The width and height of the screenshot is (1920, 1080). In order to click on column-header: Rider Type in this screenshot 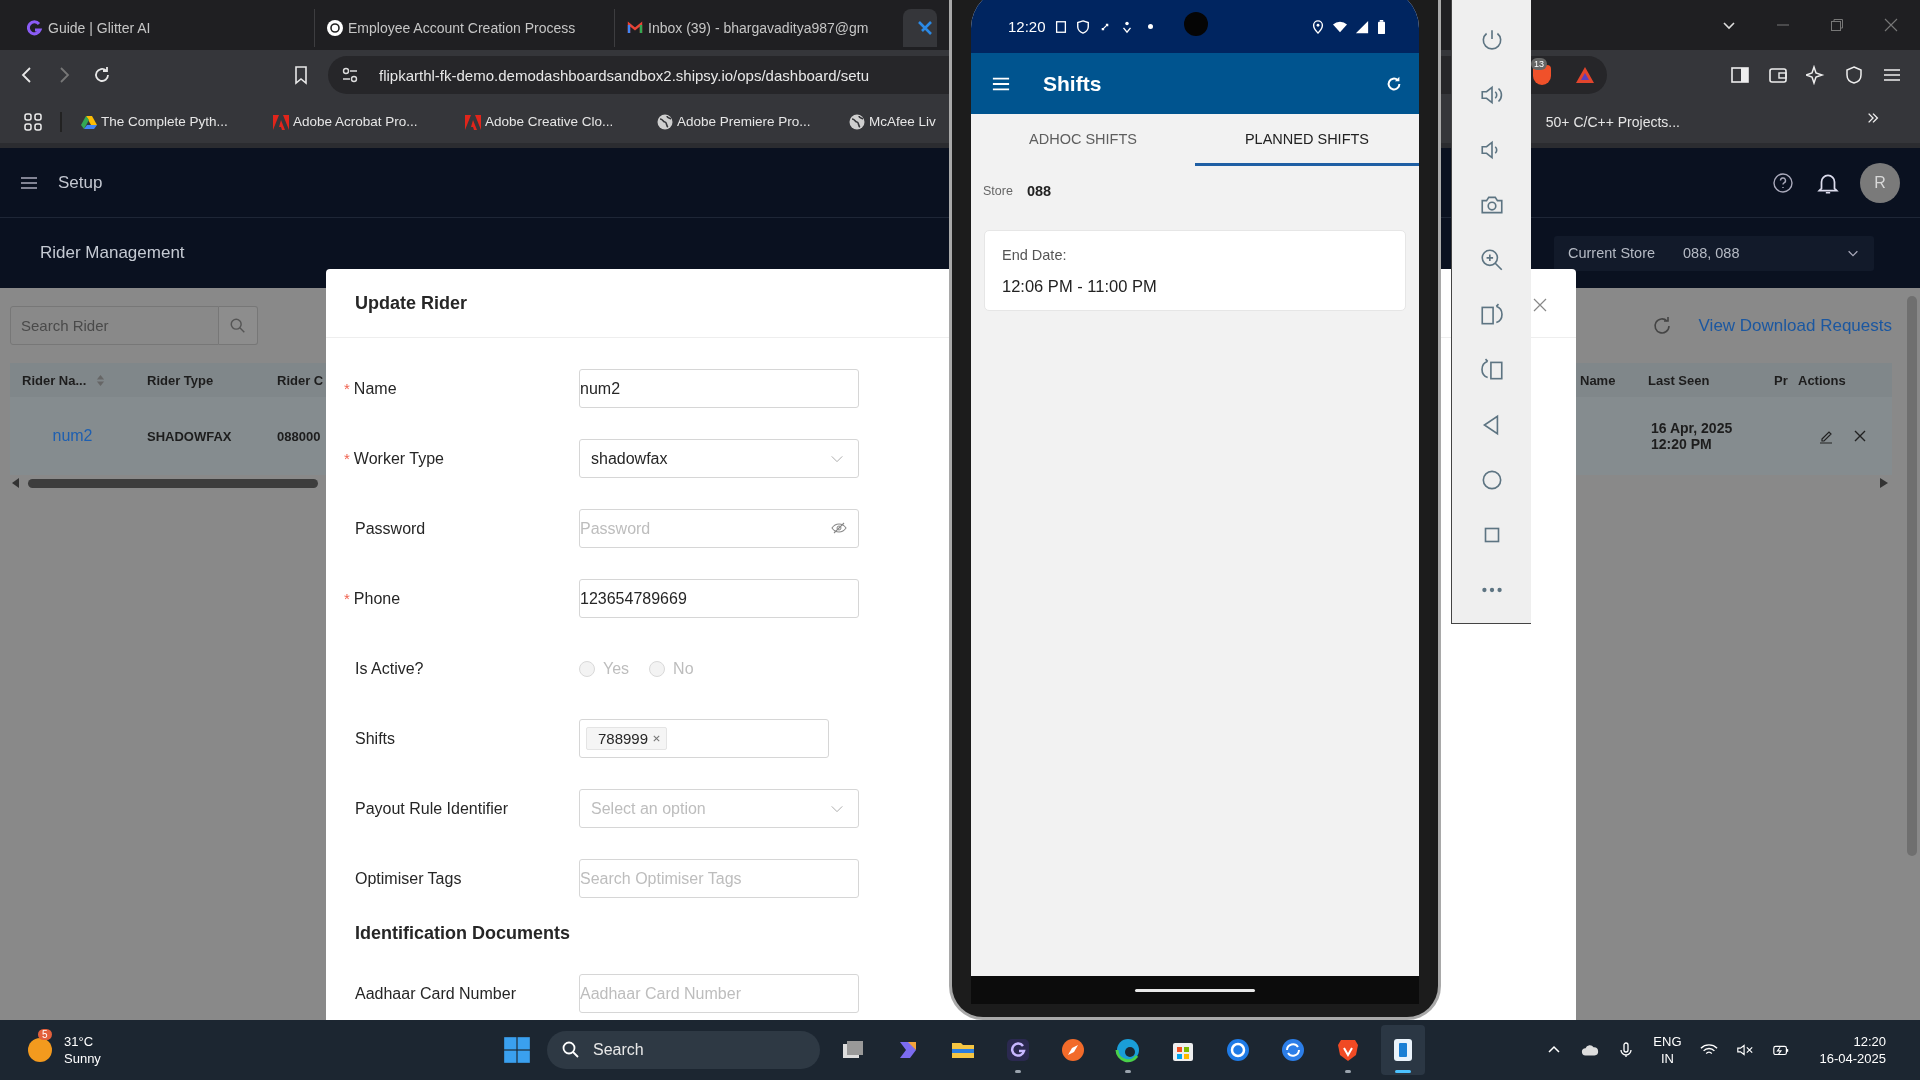, I will do `click(200, 380)`.